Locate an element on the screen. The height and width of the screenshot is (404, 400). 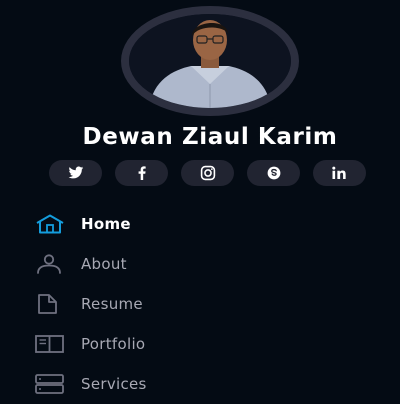
nav-item-resume: Resume is located at coordinates (91, 304).